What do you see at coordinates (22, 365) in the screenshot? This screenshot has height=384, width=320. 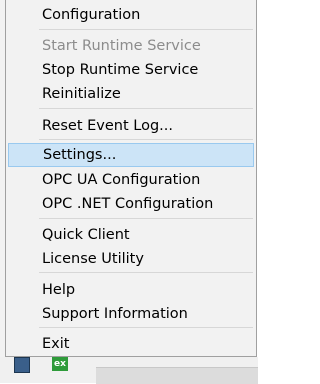 I see `tray-app-icon` at bounding box center [22, 365].